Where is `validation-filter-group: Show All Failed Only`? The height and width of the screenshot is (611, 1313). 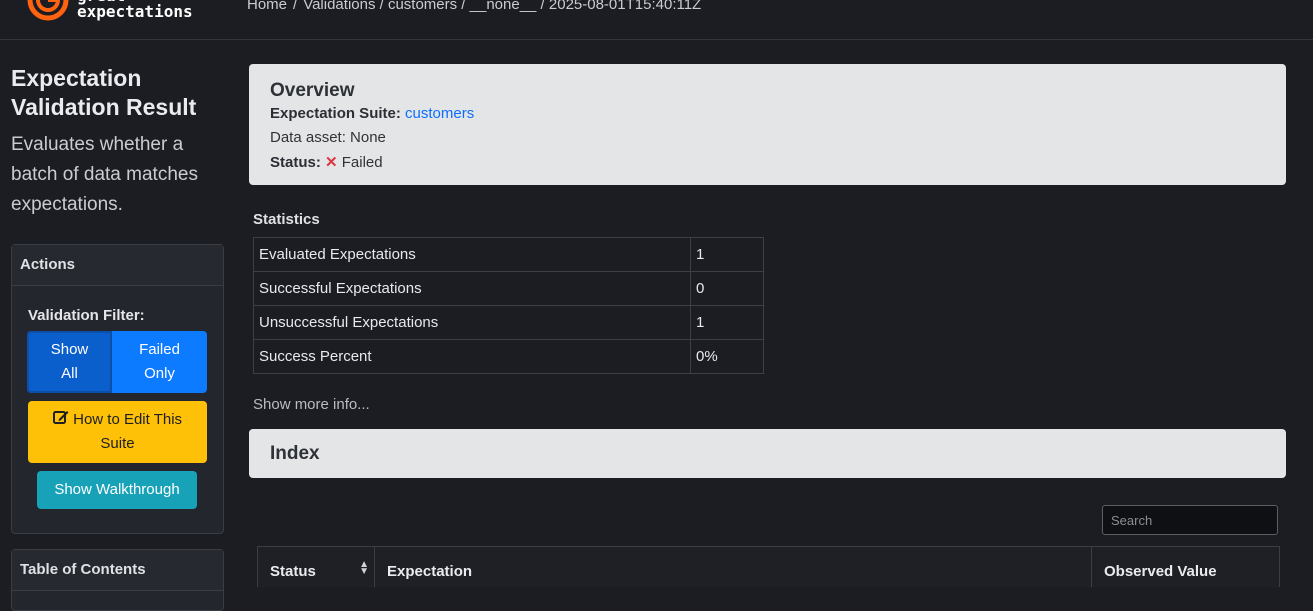 validation-filter-group: Show All Failed Only is located at coordinates (117, 362).